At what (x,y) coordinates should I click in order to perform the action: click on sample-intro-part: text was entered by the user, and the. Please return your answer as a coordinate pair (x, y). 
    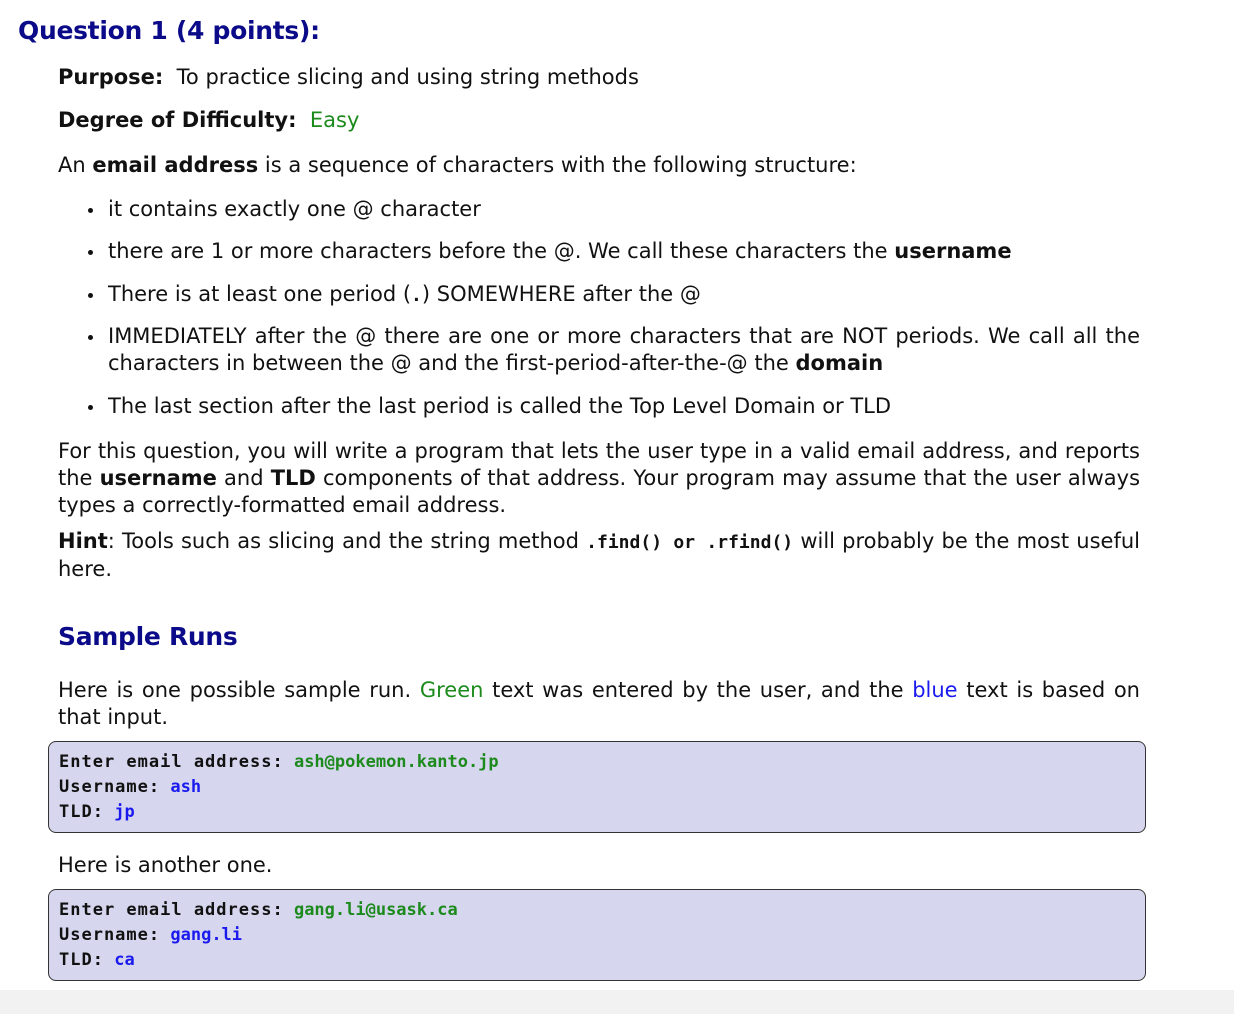
    Looking at the image, I should click on (698, 690).